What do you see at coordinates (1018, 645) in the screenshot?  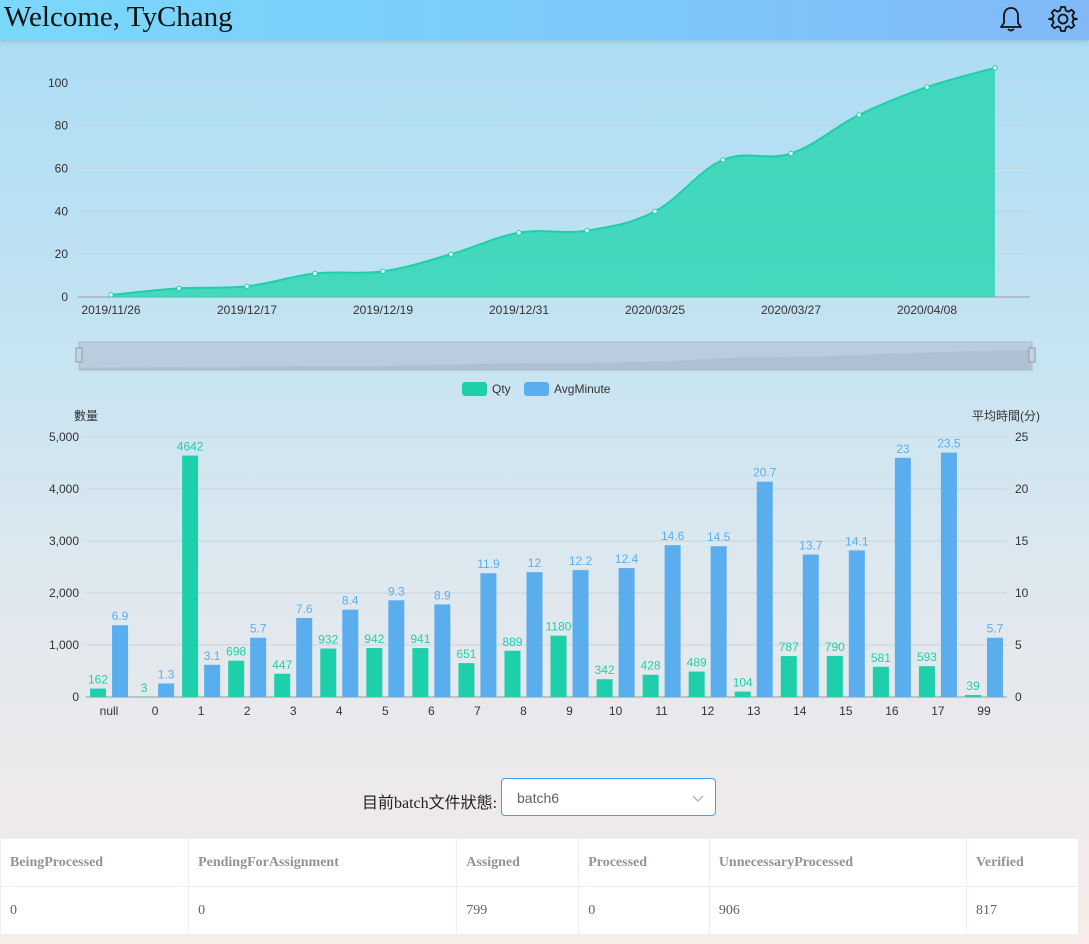 I see `right-tick-label: 5` at bounding box center [1018, 645].